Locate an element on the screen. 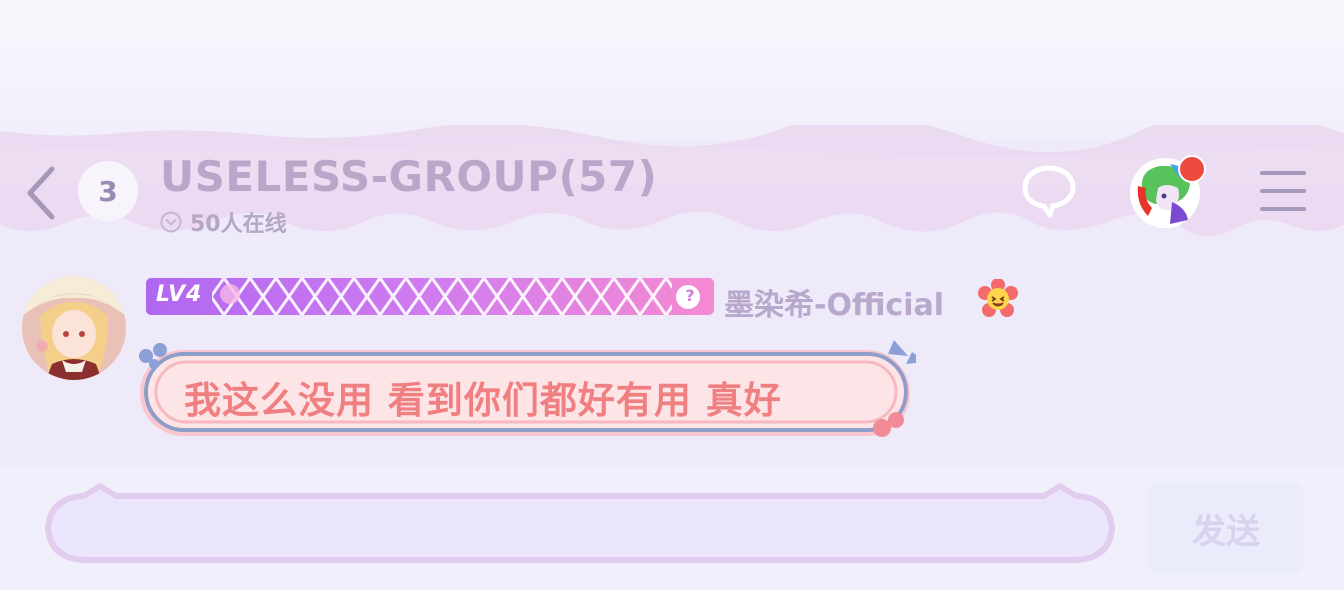  emoji-flower-icon is located at coordinates (998, 297).